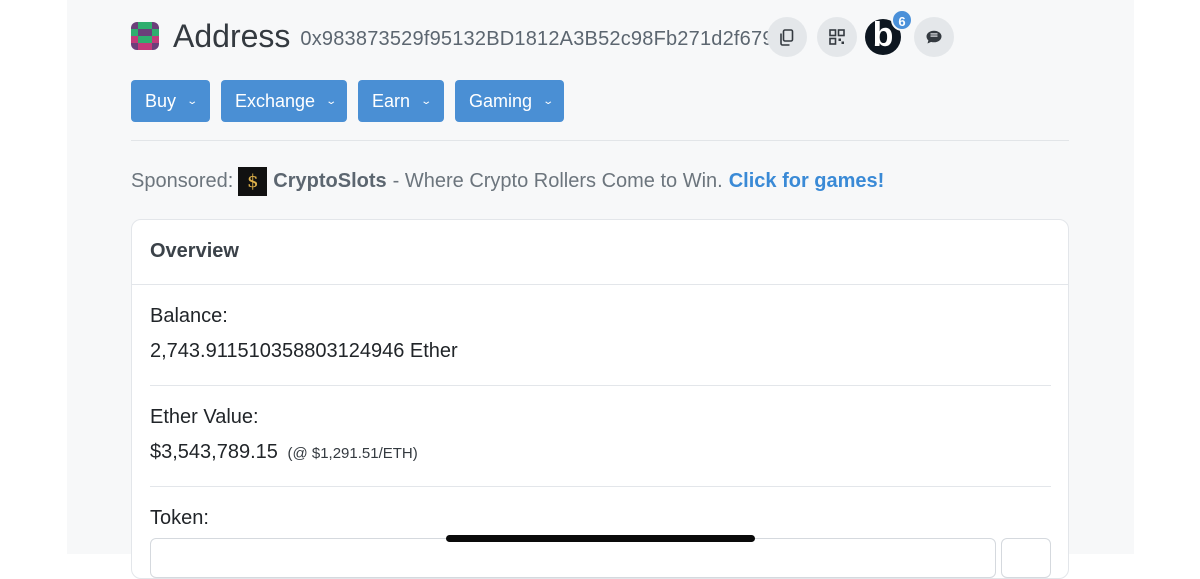  Describe the element at coordinates (232, 35) in the screenshot. I see `page-title: Address` at that location.